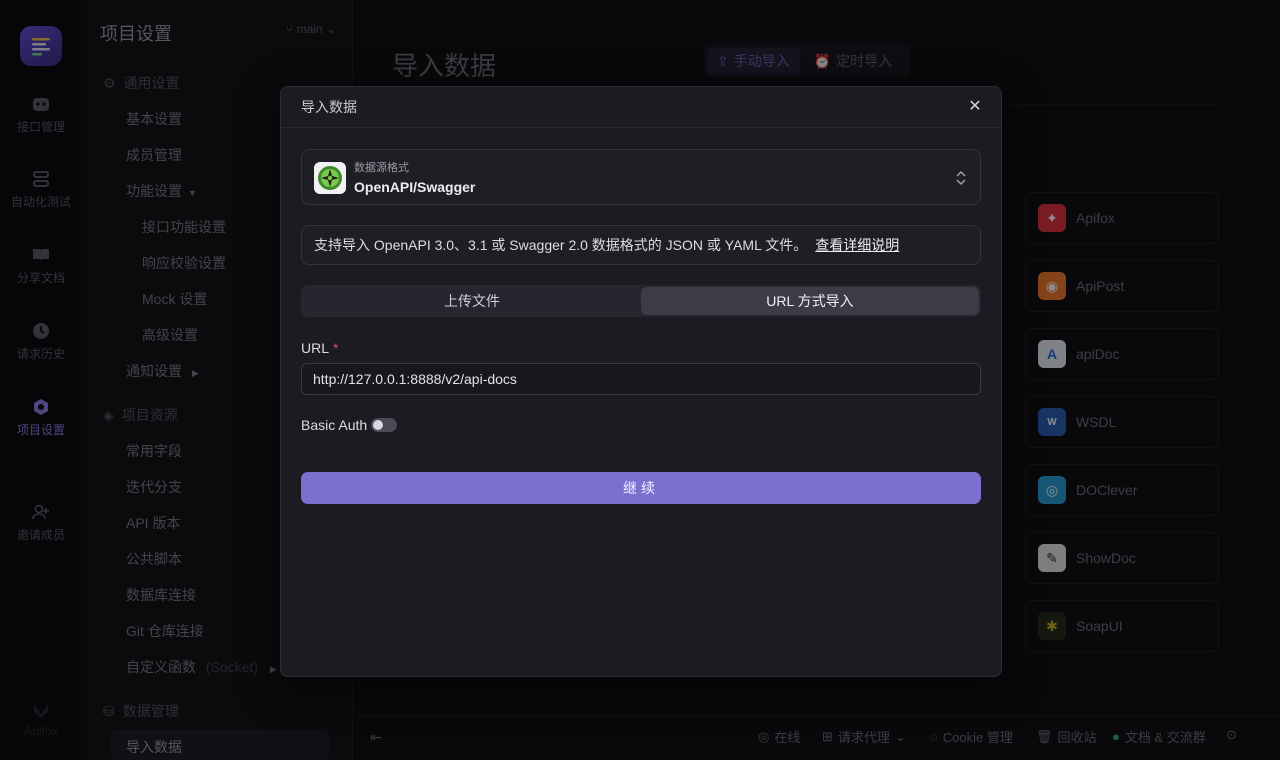 Image resolution: width=1280 pixels, height=760 pixels. Describe the element at coordinates (415, 187) in the screenshot. I see `format-value: OpenAPI/Swagger` at that location.